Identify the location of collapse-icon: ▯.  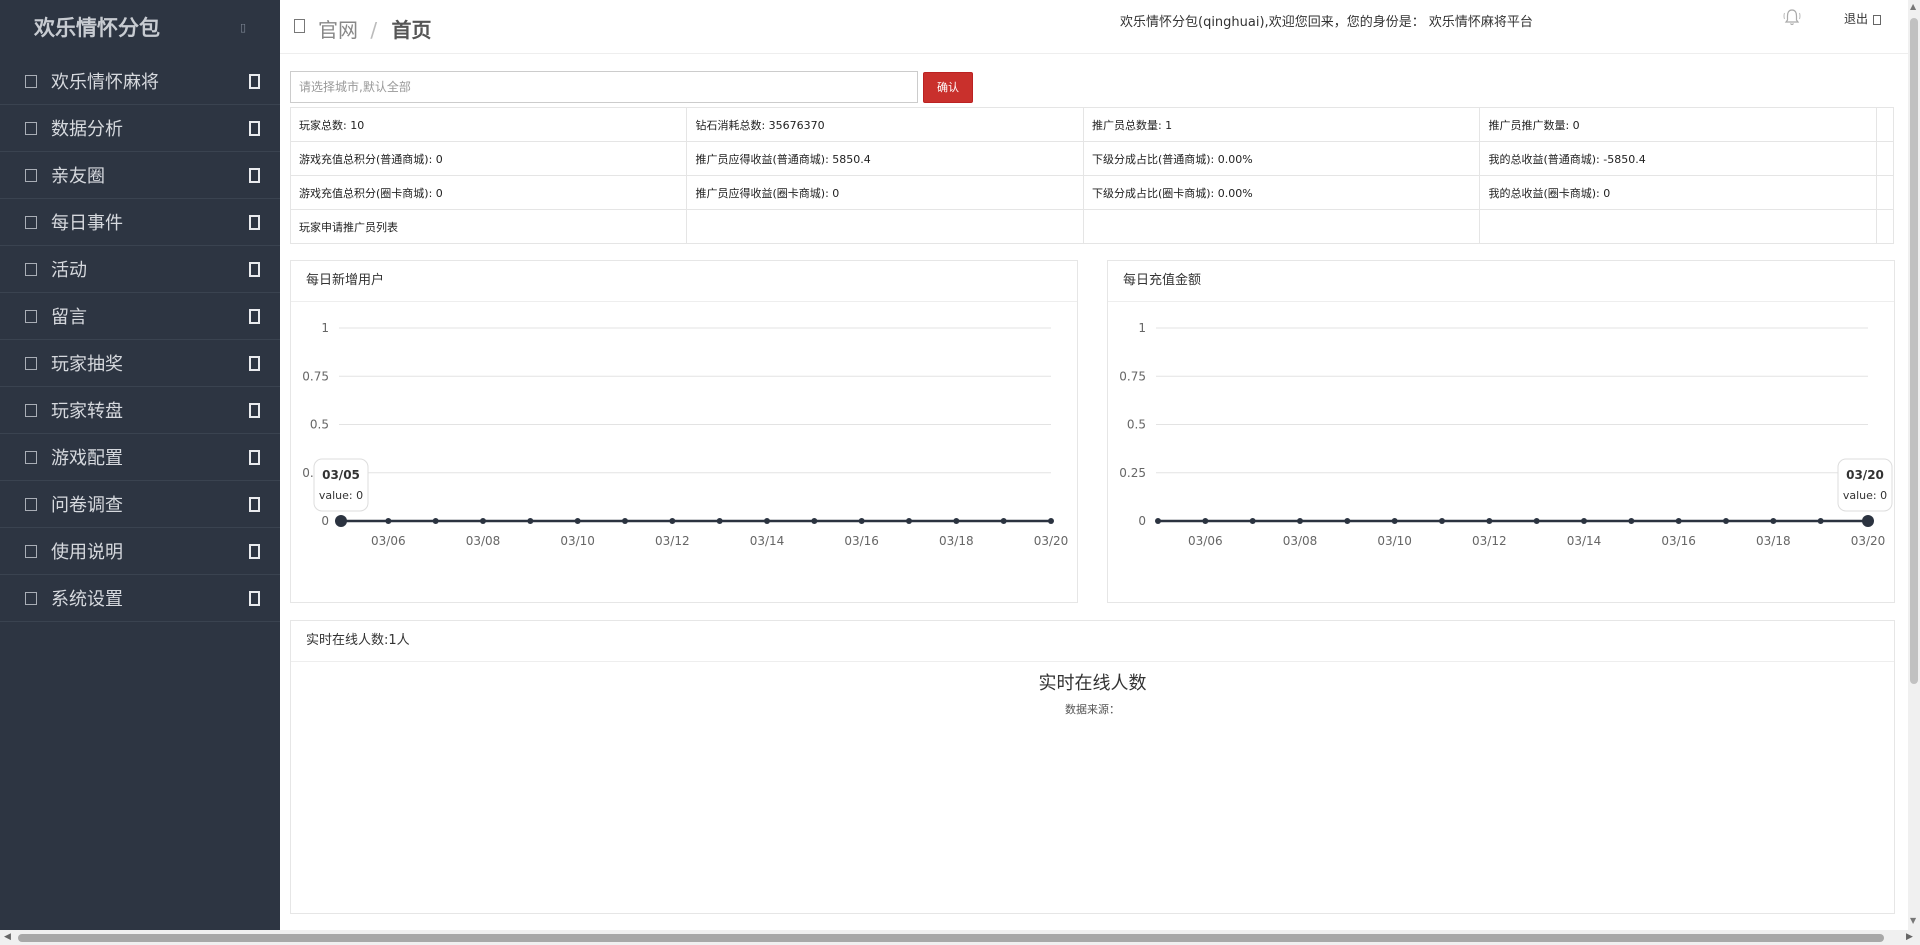
(243, 28).